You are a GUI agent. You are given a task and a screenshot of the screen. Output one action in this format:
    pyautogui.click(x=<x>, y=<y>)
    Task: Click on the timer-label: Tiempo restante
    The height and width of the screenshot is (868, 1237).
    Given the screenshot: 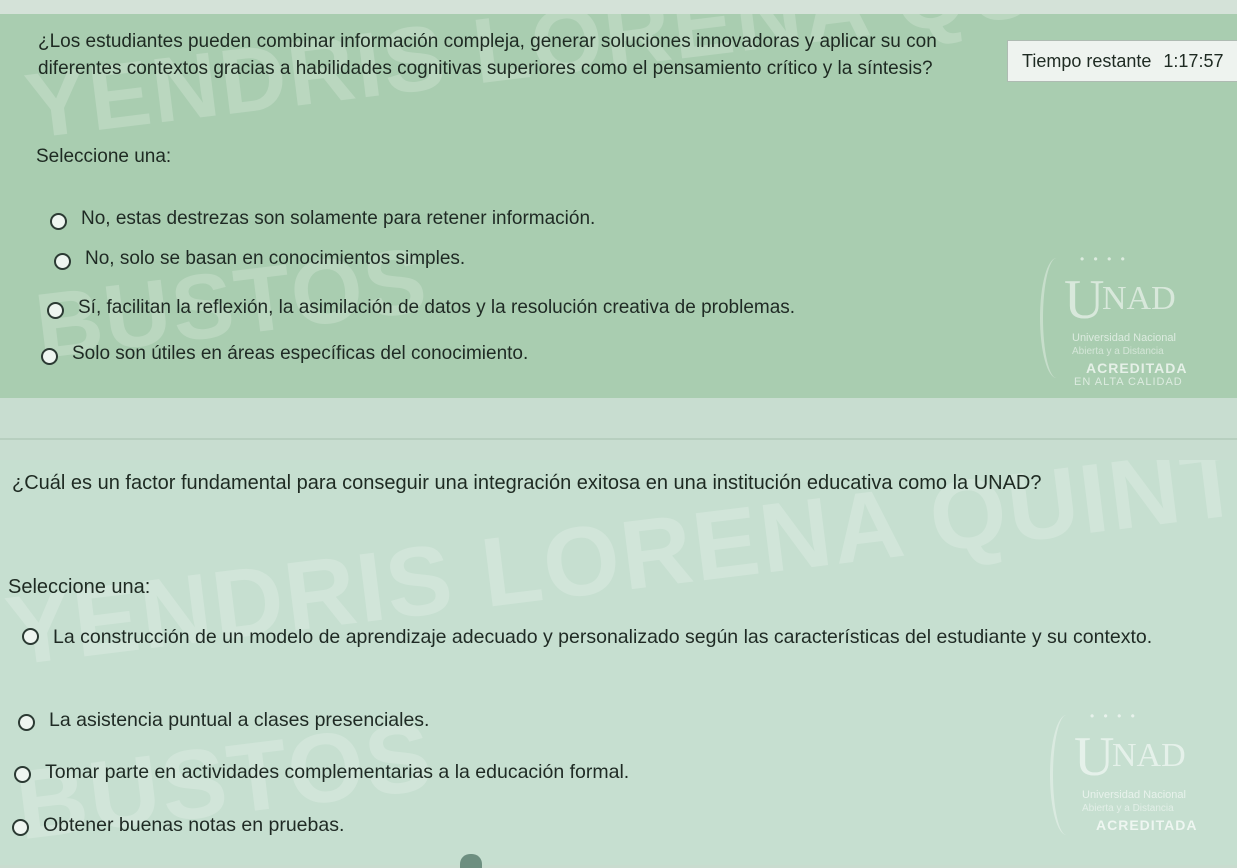 What is the action you would take?
    pyautogui.click(x=1087, y=60)
    